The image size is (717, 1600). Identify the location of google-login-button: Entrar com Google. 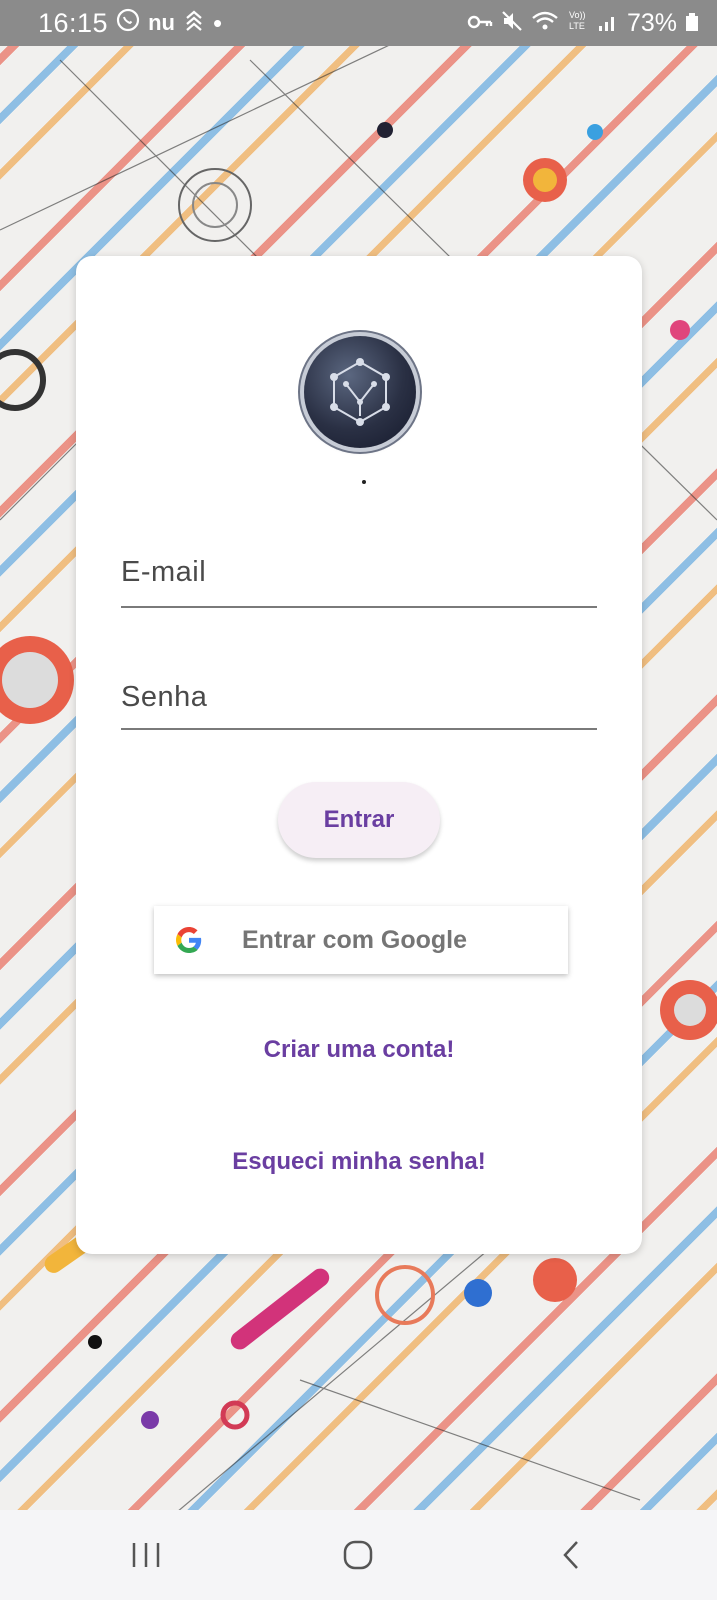
(361, 940).